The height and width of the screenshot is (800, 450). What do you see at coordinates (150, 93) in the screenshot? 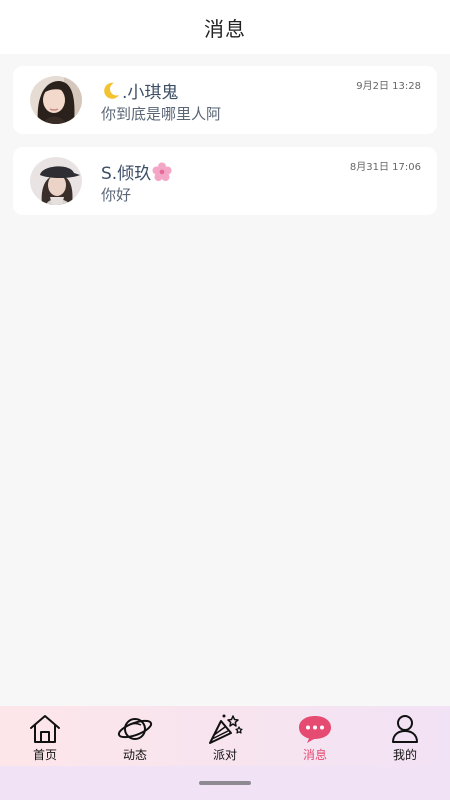
I see `contact-name-text: .小琪鬼` at bounding box center [150, 93].